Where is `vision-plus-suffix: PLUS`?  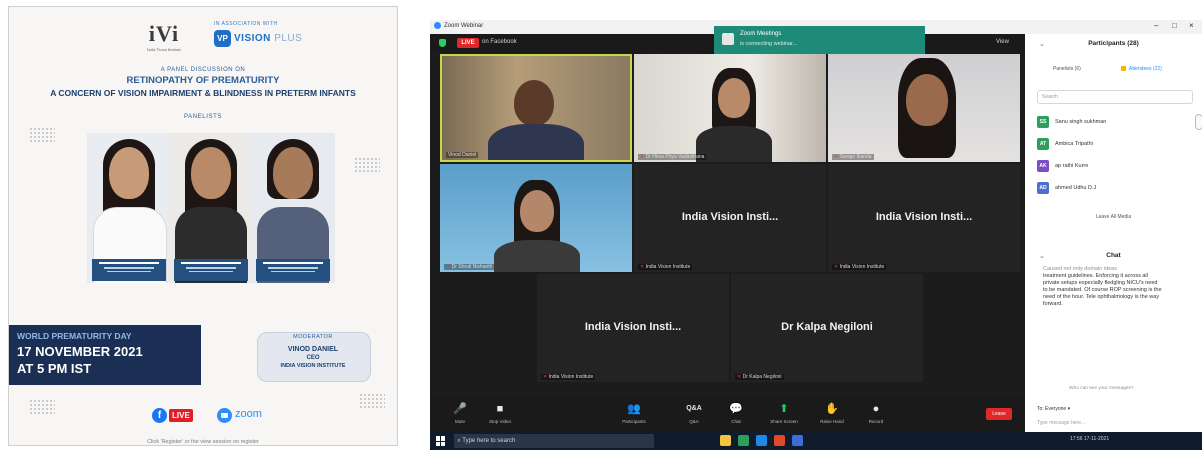 vision-plus-suffix: PLUS is located at coordinates (288, 38).